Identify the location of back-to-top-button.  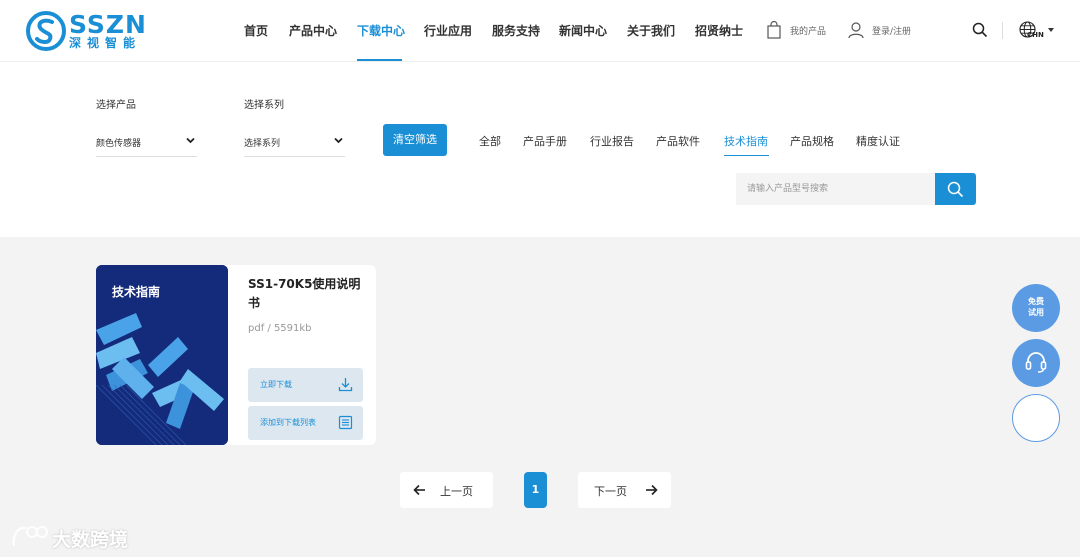
(1036, 418).